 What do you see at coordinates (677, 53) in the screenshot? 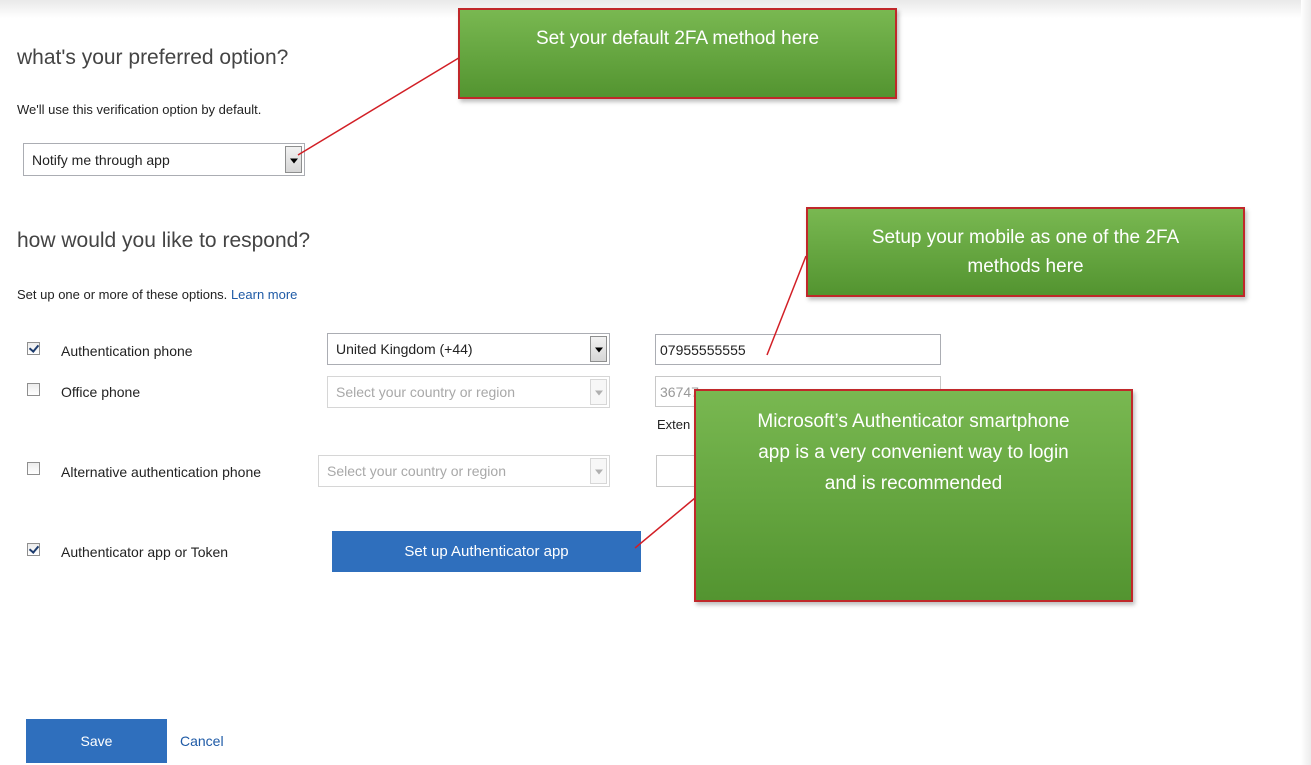
I see `callout-default-method: Set your default 2FA method here` at bounding box center [677, 53].